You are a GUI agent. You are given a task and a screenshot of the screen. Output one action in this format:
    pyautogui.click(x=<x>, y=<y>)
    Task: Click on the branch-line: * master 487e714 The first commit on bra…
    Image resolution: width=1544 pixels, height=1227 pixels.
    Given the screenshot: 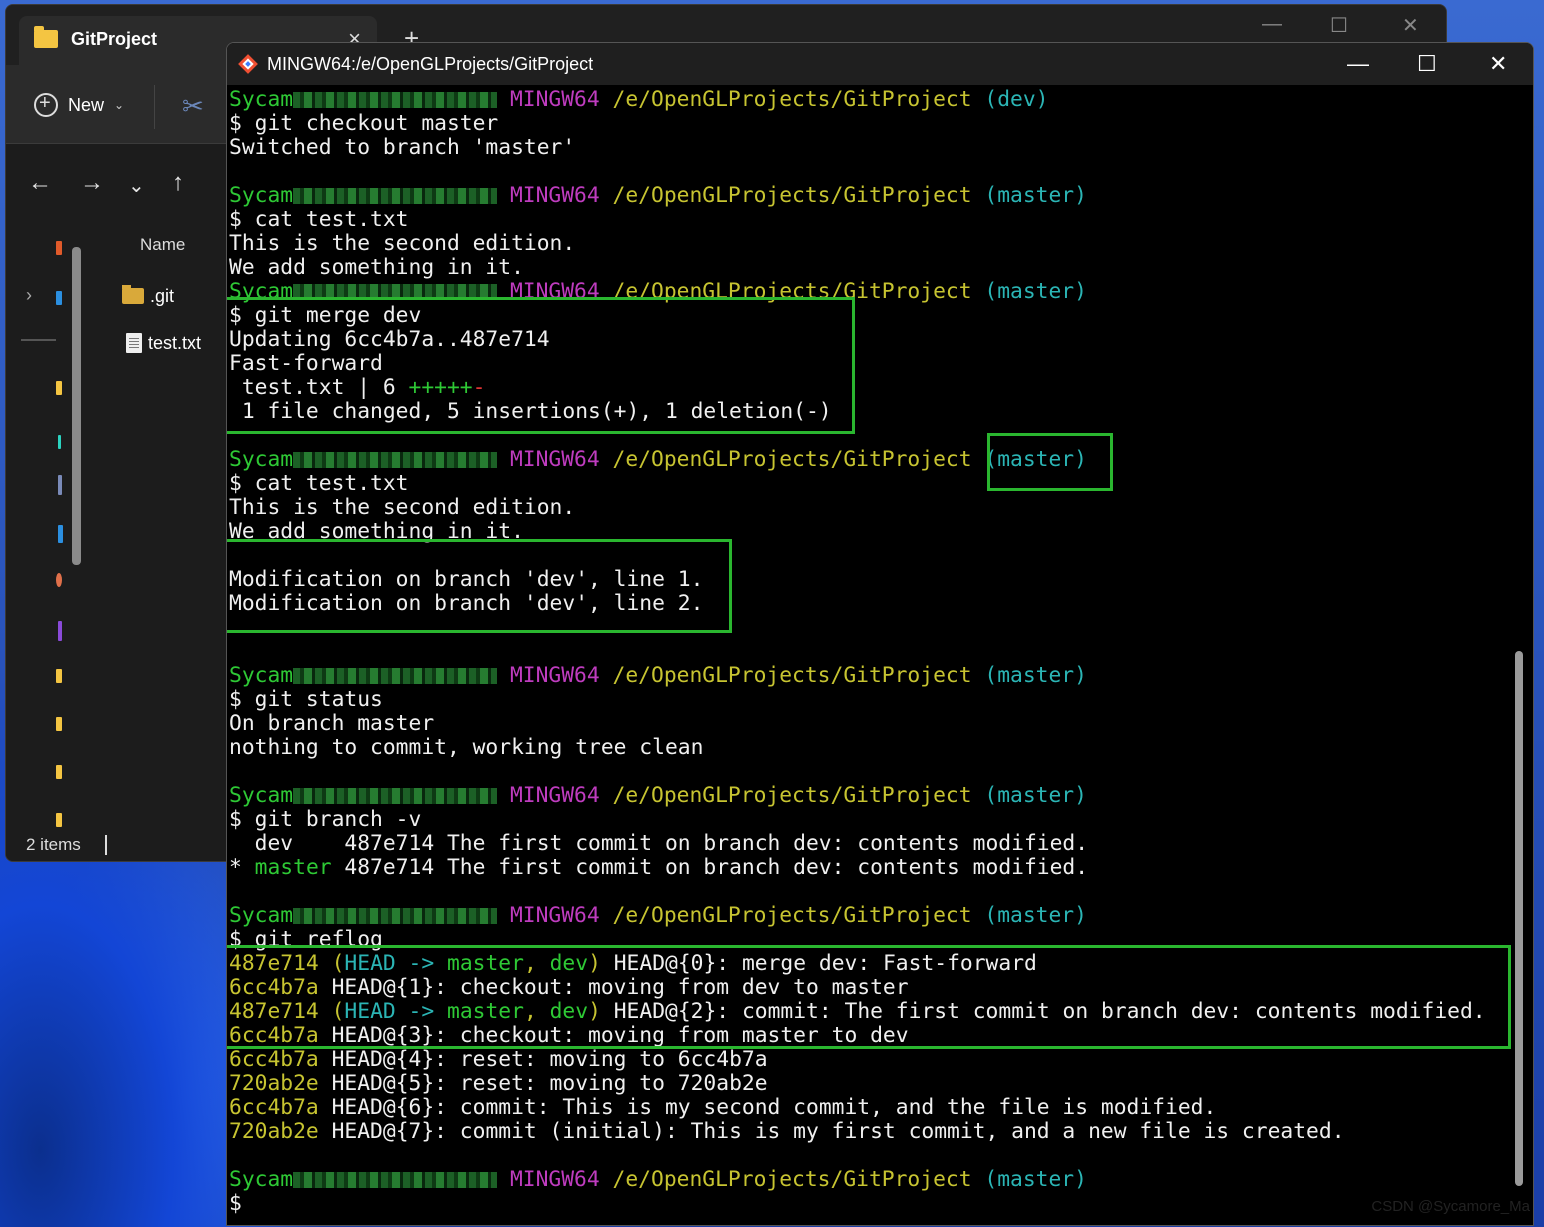 What is the action you would take?
    pyautogui.click(x=658, y=868)
    